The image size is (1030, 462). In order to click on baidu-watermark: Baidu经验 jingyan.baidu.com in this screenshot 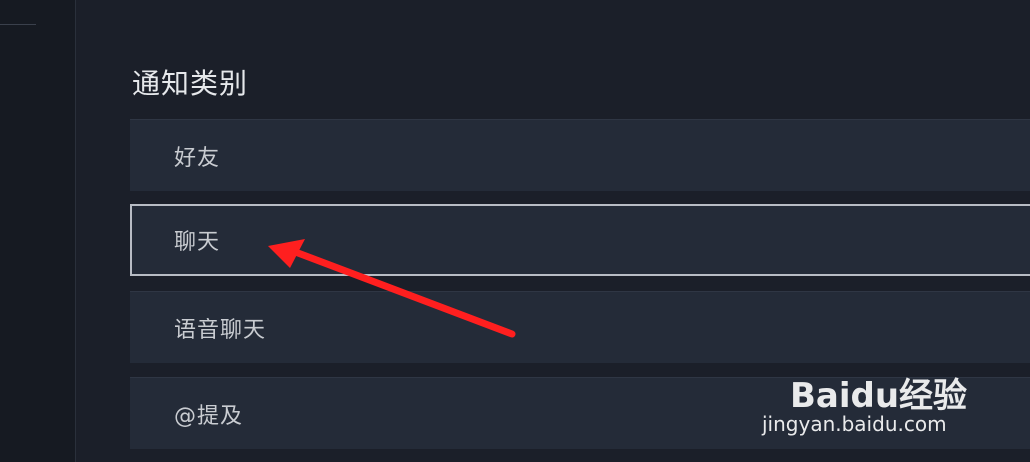, I will do `click(876, 395)`.